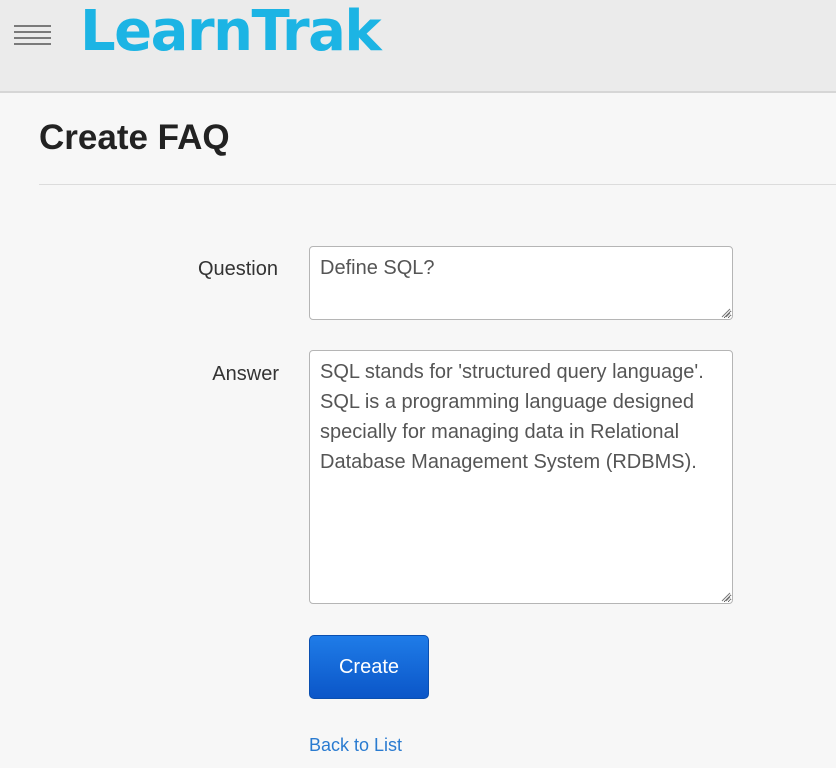  What do you see at coordinates (237, 269) in the screenshot?
I see `question-label: Question` at bounding box center [237, 269].